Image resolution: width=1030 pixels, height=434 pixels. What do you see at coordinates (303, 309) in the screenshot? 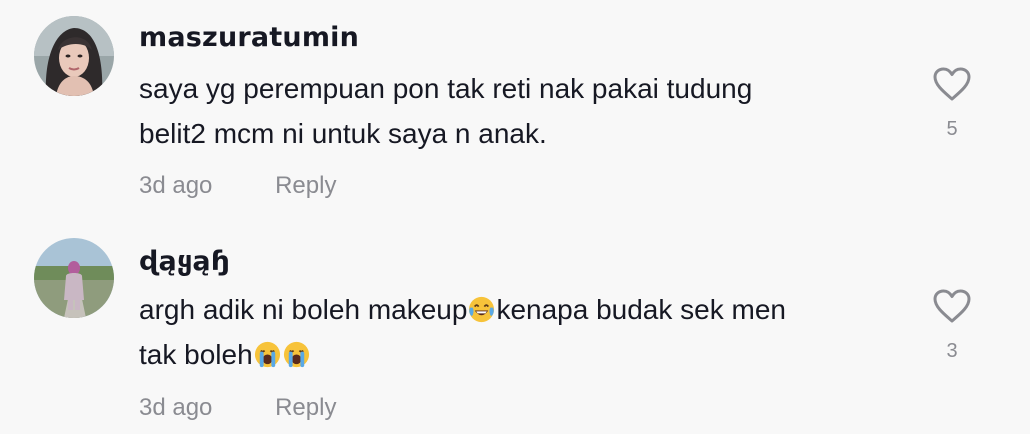
I see `comment-text-segment: argh adik ni boleh makeup` at bounding box center [303, 309].